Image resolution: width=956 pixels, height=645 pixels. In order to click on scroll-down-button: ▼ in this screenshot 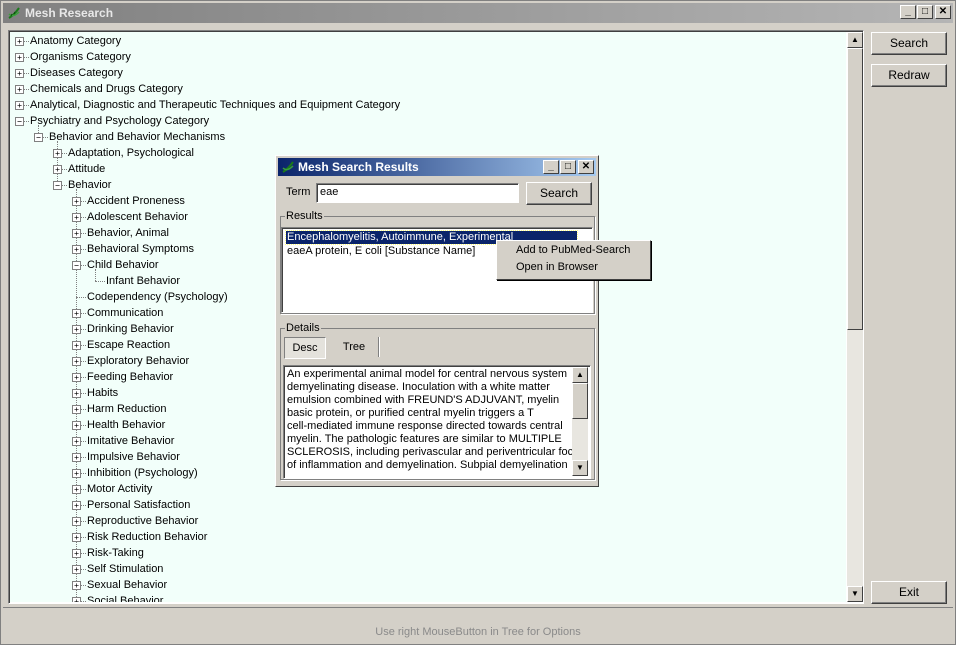, I will do `click(855, 594)`.